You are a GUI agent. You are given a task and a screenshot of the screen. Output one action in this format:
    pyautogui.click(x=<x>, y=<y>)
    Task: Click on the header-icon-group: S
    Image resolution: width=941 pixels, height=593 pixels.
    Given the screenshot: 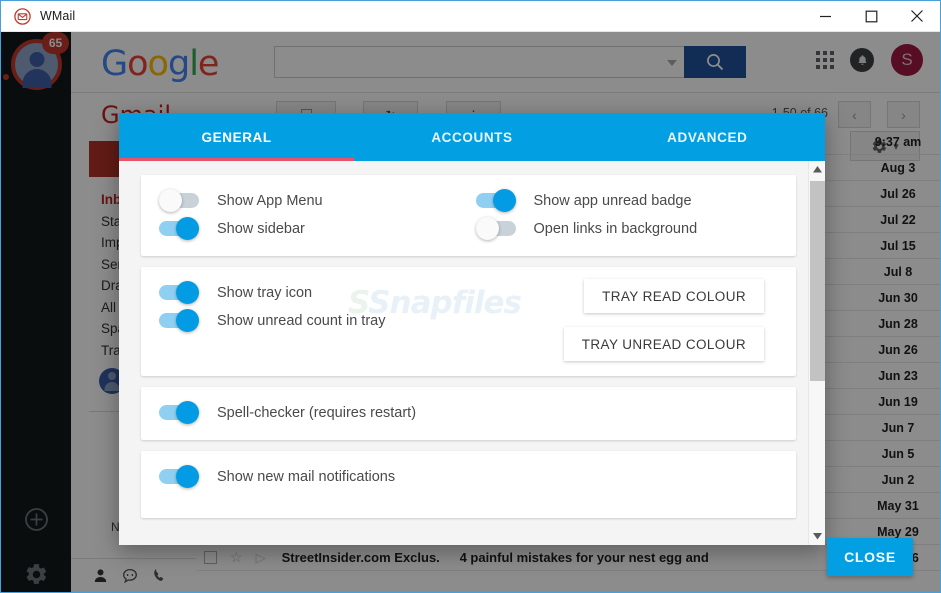 What is the action you would take?
    pyautogui.click(x=869, y=60)
    